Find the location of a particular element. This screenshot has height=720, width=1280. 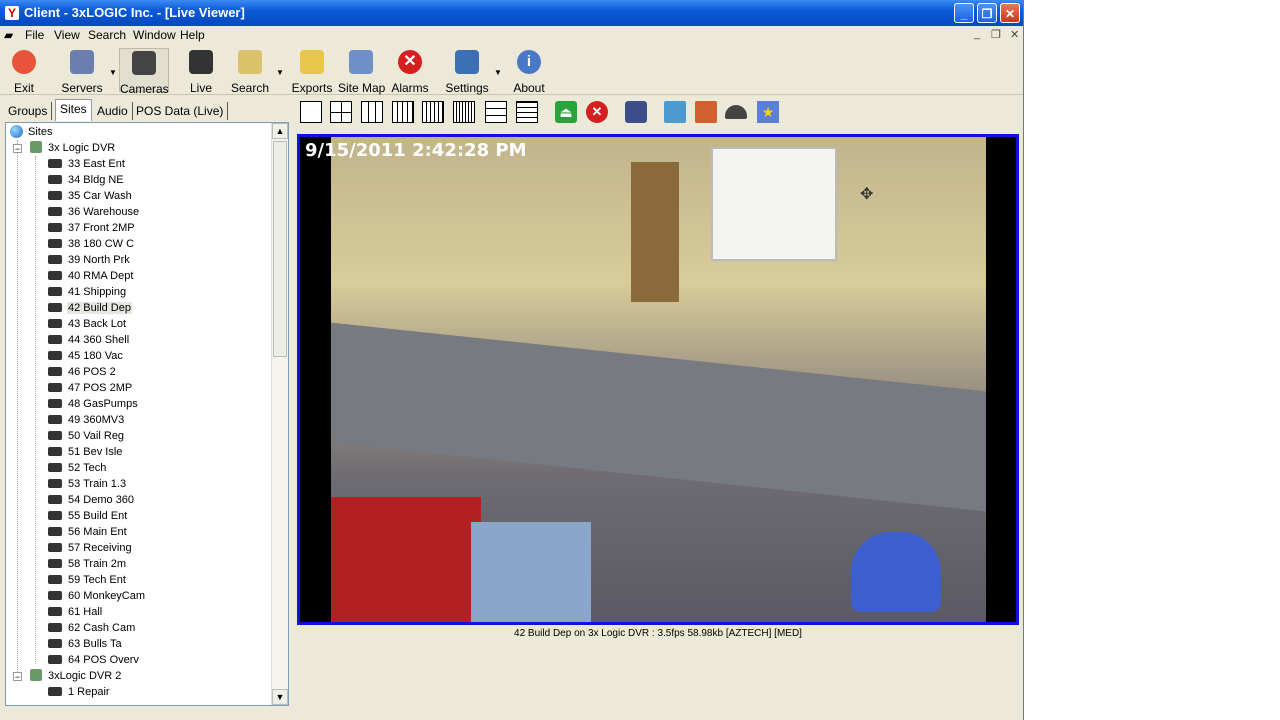

menu-app-icon: ▰ is located at coordinates (8, 35).